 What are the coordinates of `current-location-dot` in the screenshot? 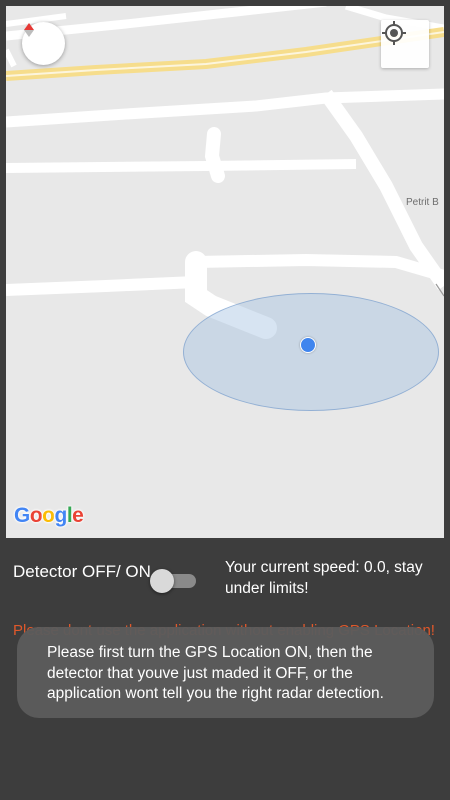 It's located at (308, 345).